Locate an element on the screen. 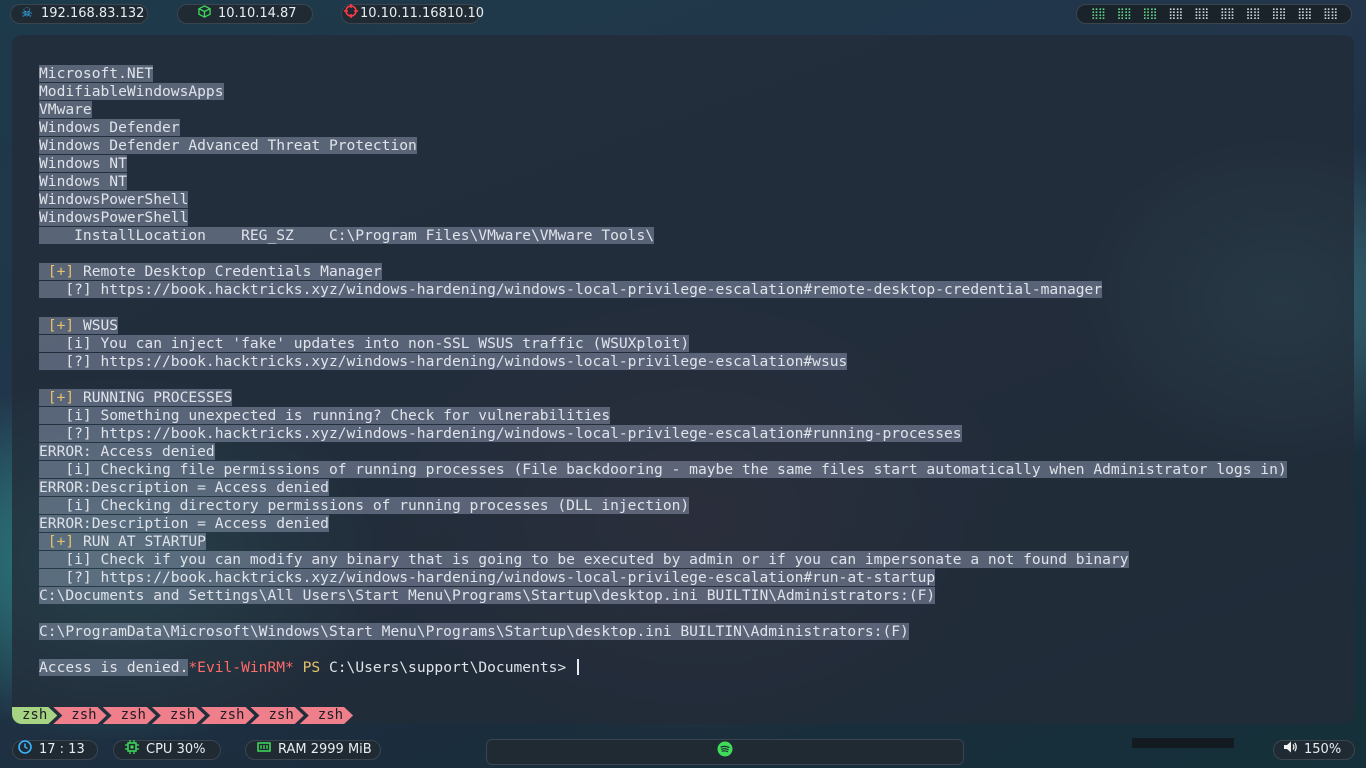  ram-widget: RAM 2999 MiB is located at coordinates (313, 750).